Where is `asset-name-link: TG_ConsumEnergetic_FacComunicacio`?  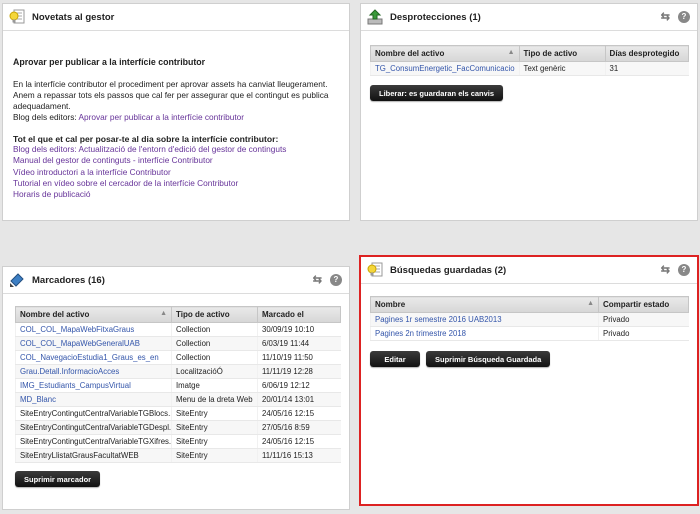
asset-name-link: TG_ConsumEnergetic_FacComunicacio is located at coordinates (445, 68).